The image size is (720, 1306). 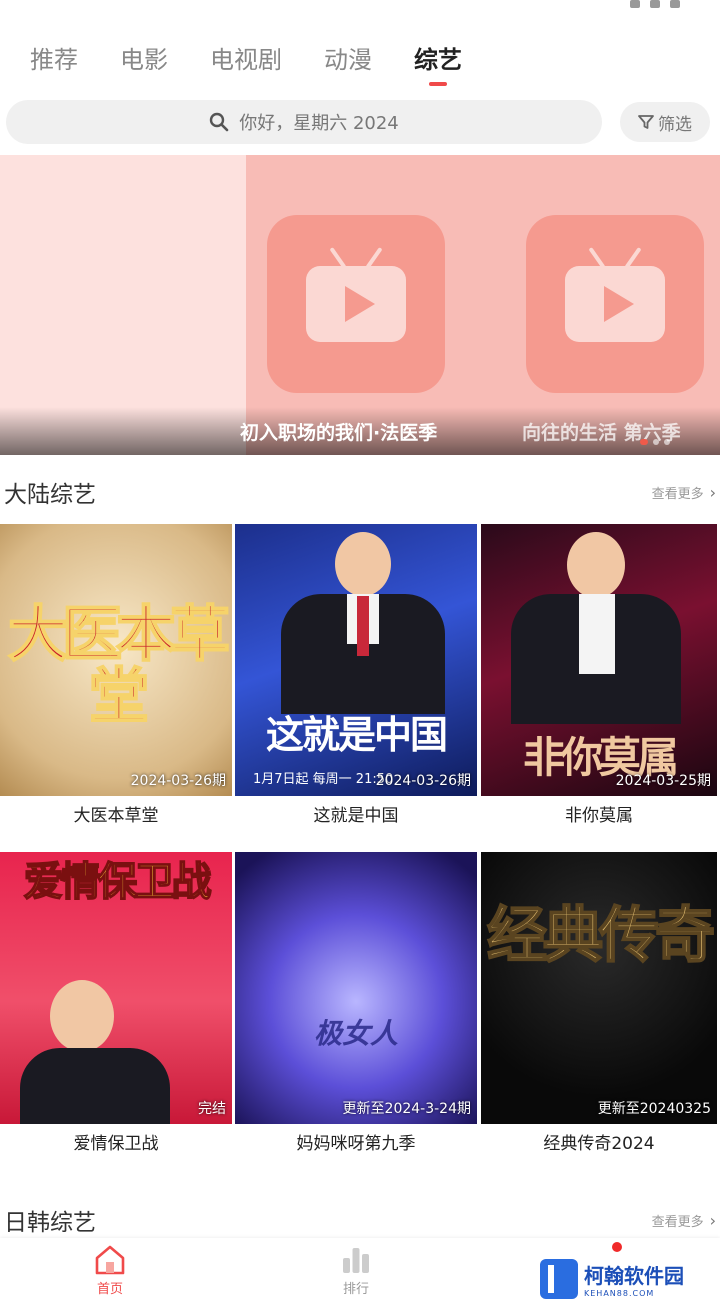 What do you see at coordinates (654, 1109) in the screenshot?
I see `episode-badge: 更新至20240325` at bounding box center [654, 1109].